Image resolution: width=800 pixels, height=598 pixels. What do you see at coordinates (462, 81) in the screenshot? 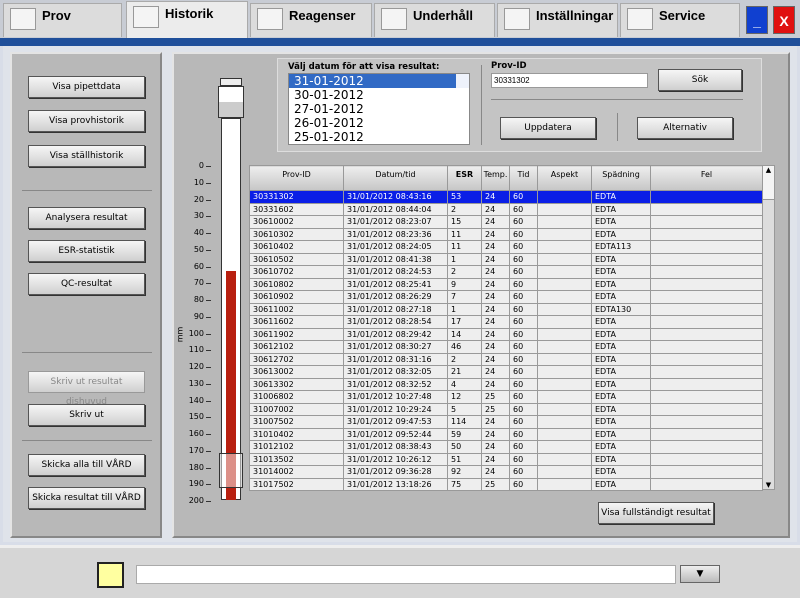
I see `list-scrollbar` at bounding box center [462, 81].